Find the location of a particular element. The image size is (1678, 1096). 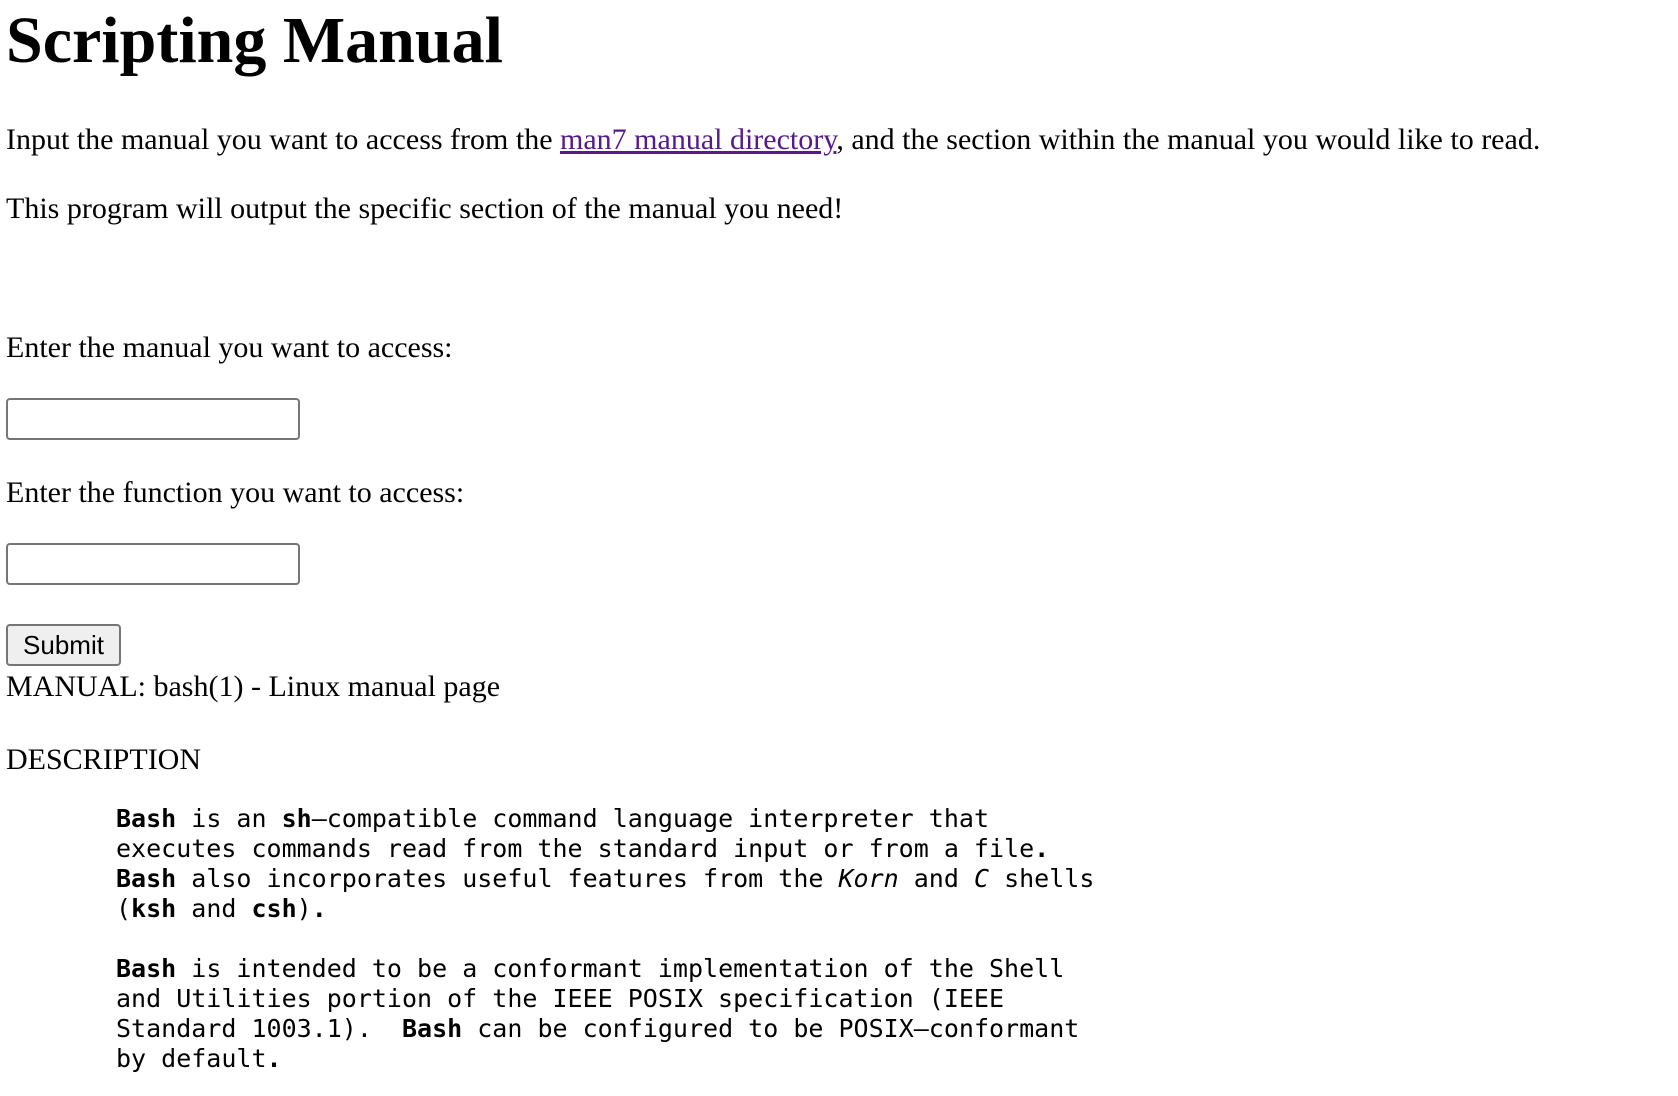

man-bold-text: ksh is located at coordinates (154, 908).